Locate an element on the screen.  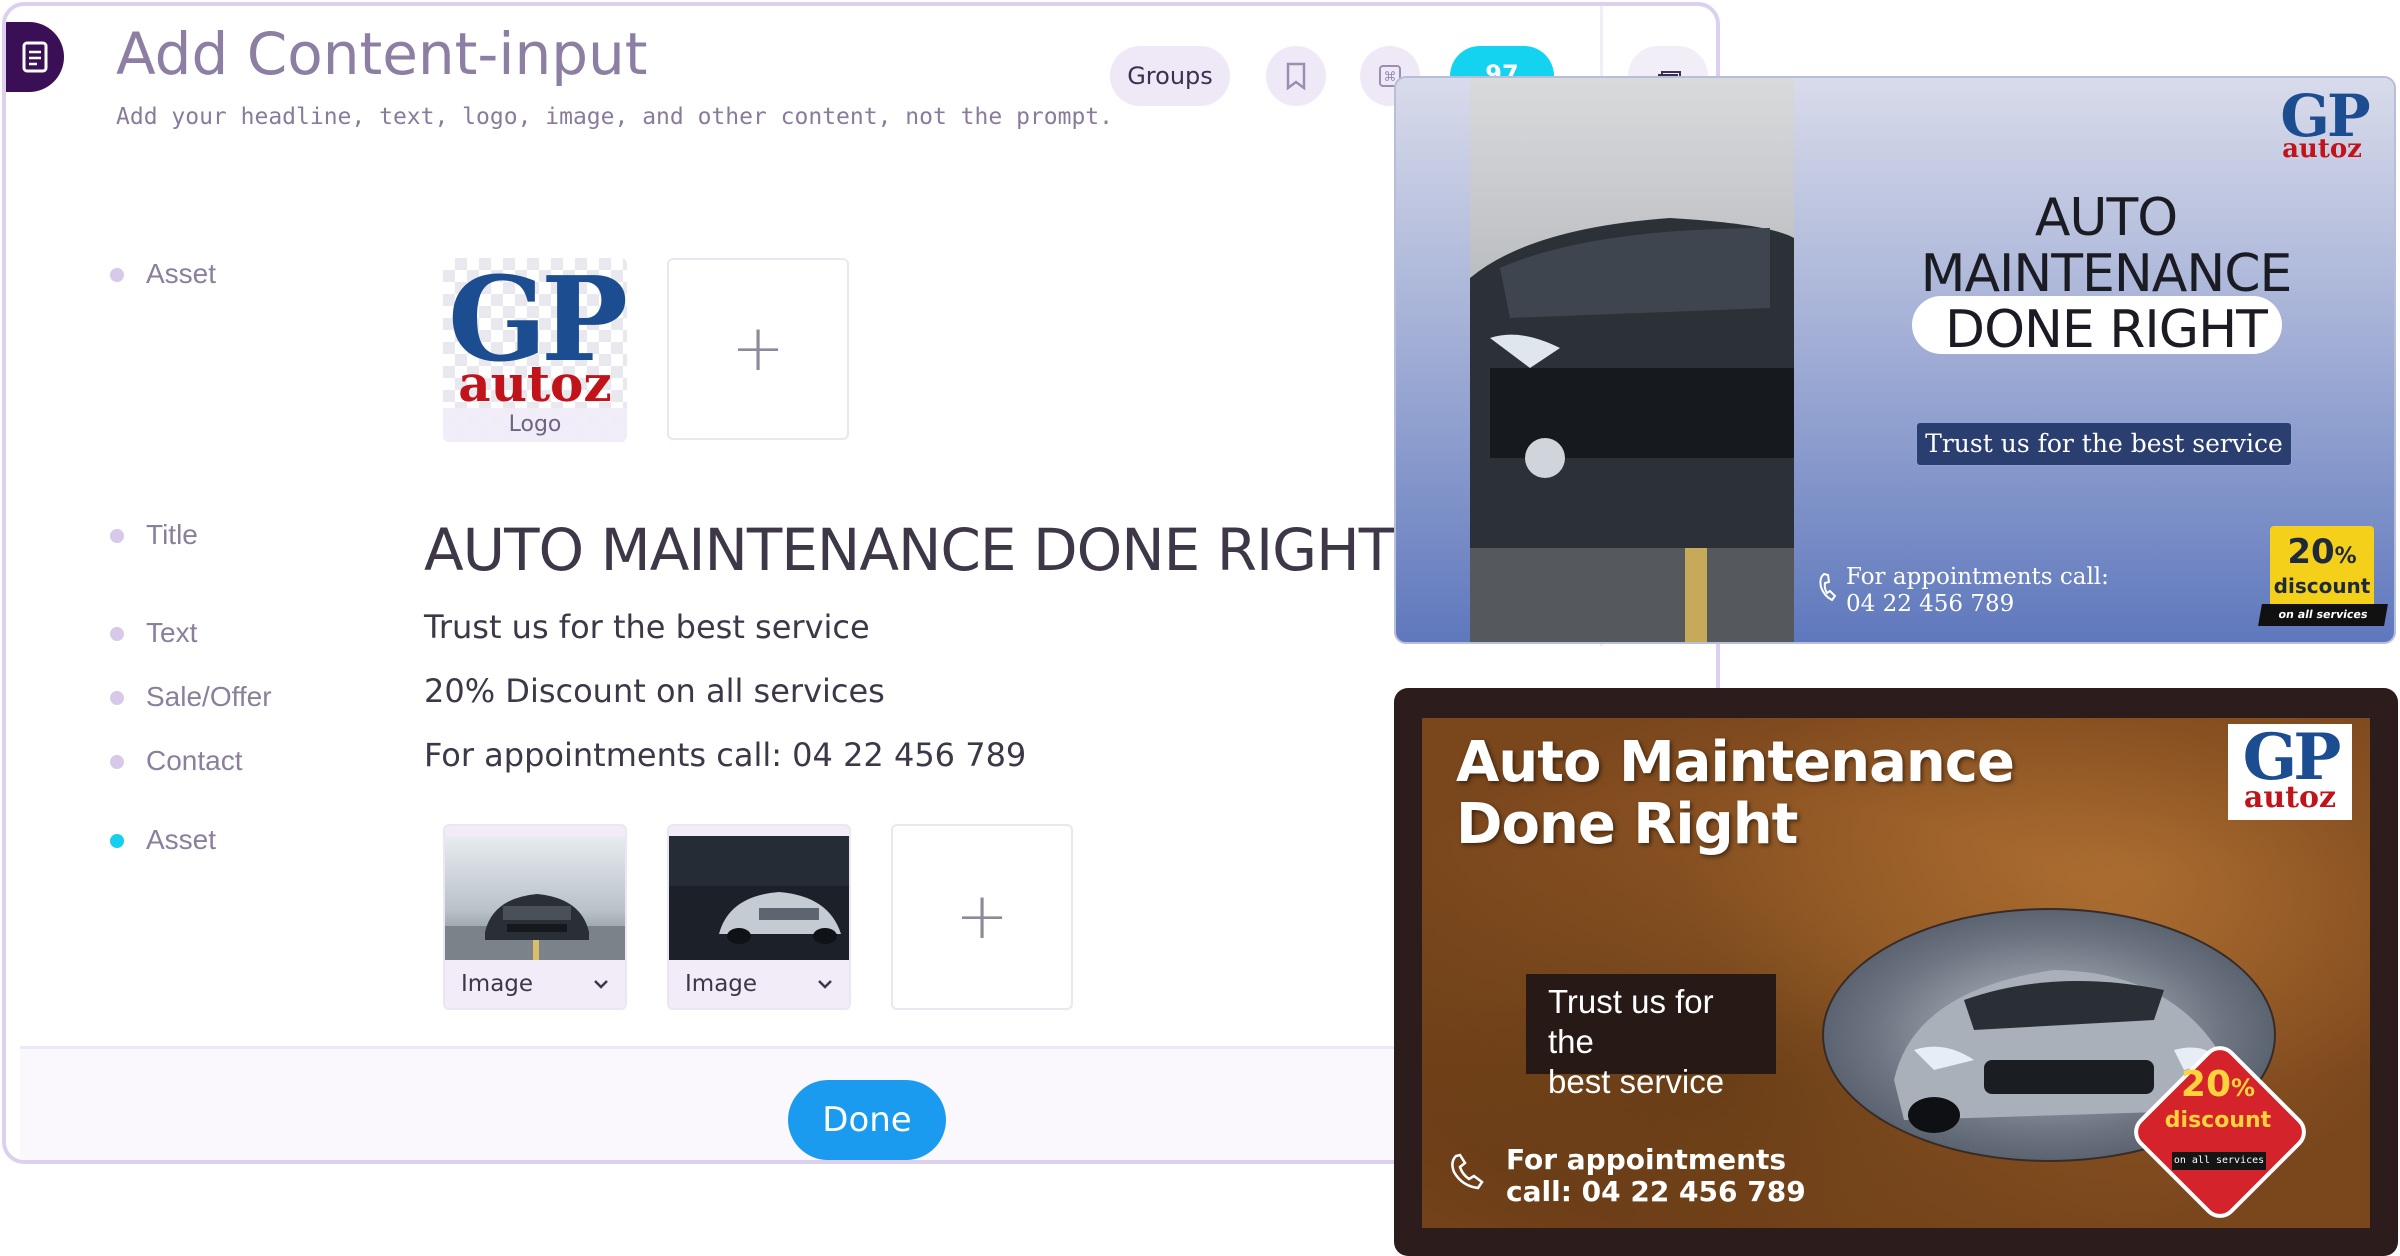
ad2-contact-line: For appointments is located at coordinates (1646, 1159).